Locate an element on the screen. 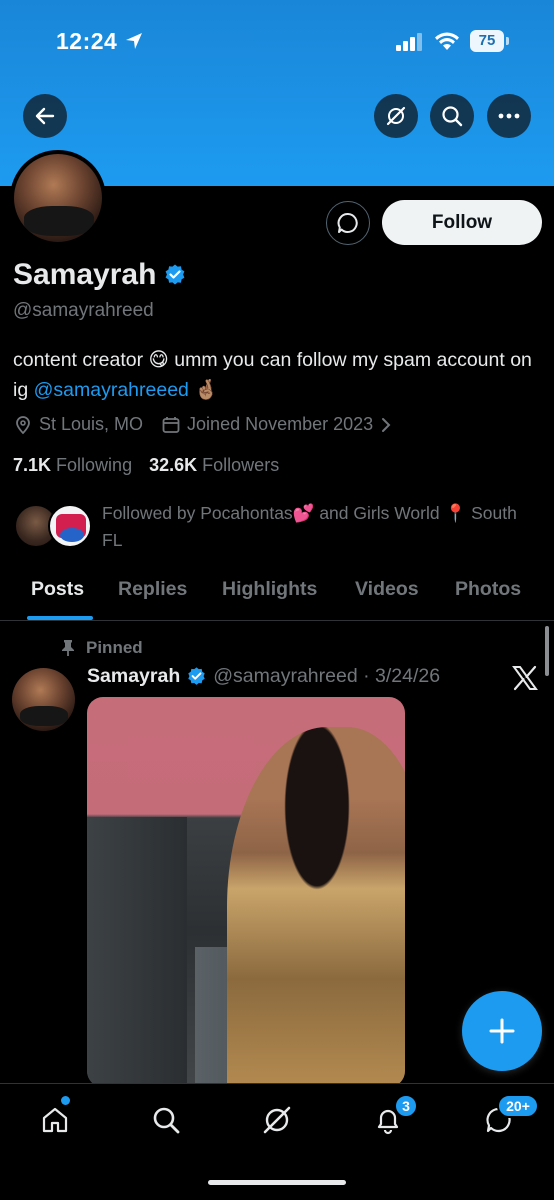 The height and width of the screenshot is (1200, 554). compose-button is located at coordinates (502, 1031).